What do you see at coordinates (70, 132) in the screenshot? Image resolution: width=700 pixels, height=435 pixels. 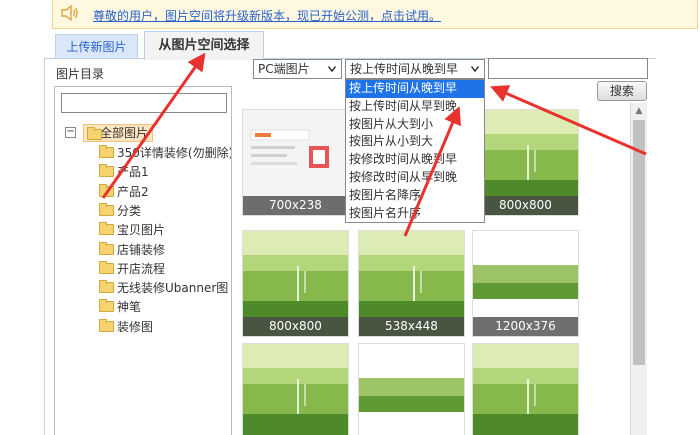 I see `collapse-toggle-icon: −` at bounding box center [70, 132].